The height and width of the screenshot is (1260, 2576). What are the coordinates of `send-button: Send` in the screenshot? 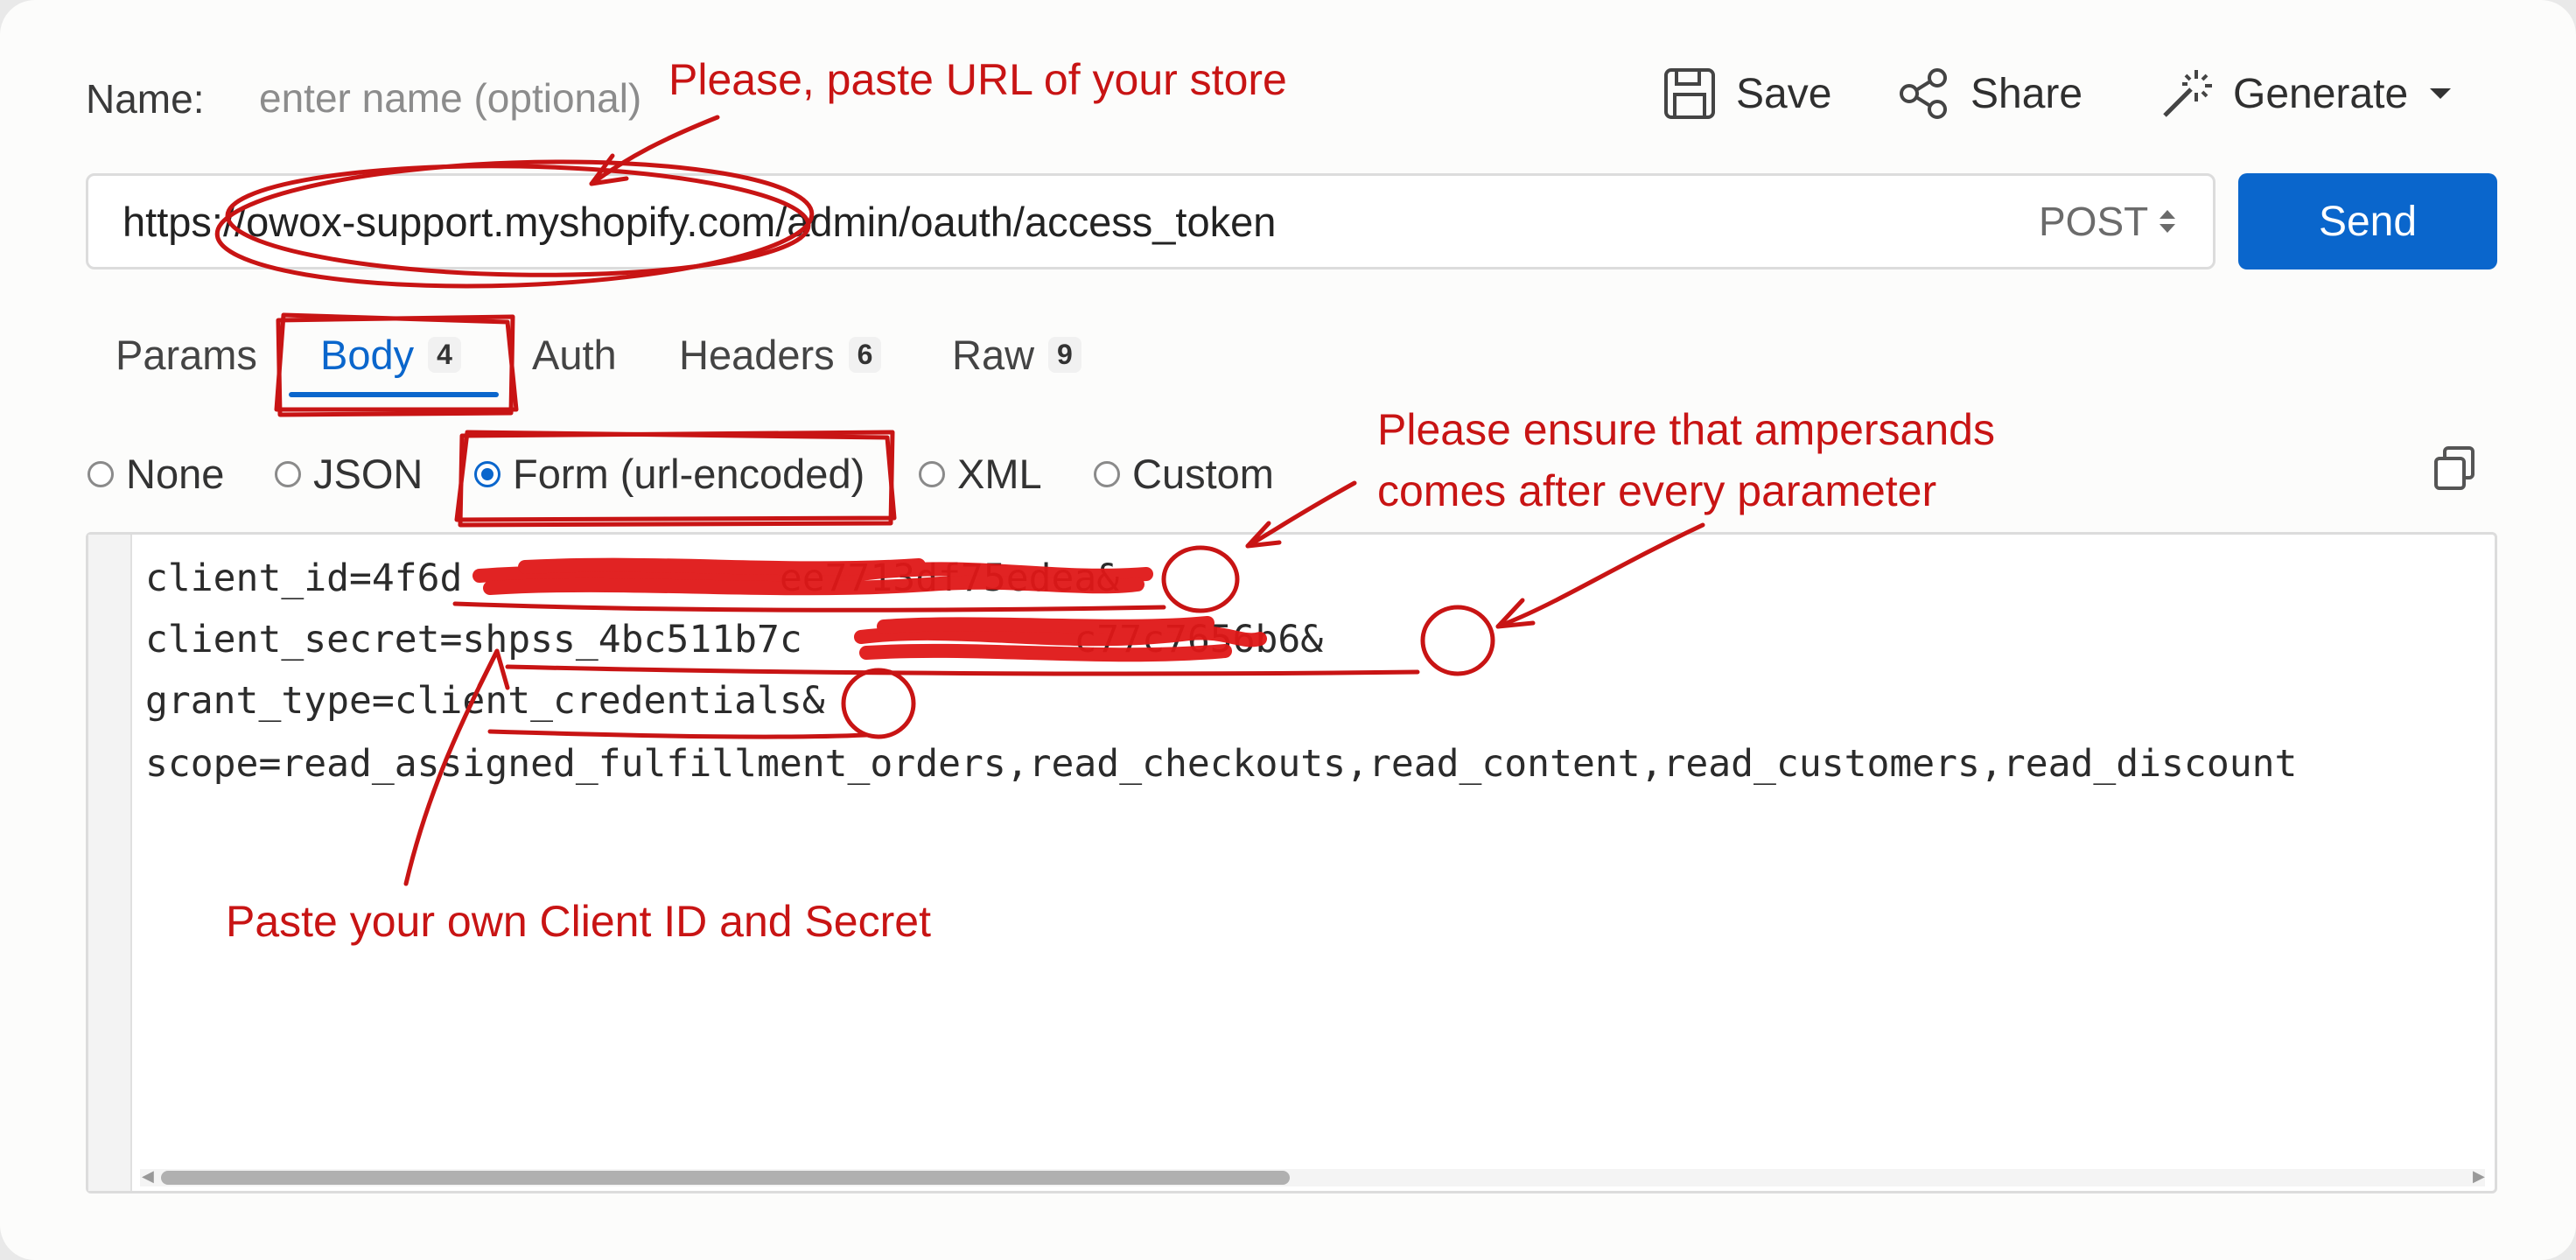 It's located at (2367, 221).